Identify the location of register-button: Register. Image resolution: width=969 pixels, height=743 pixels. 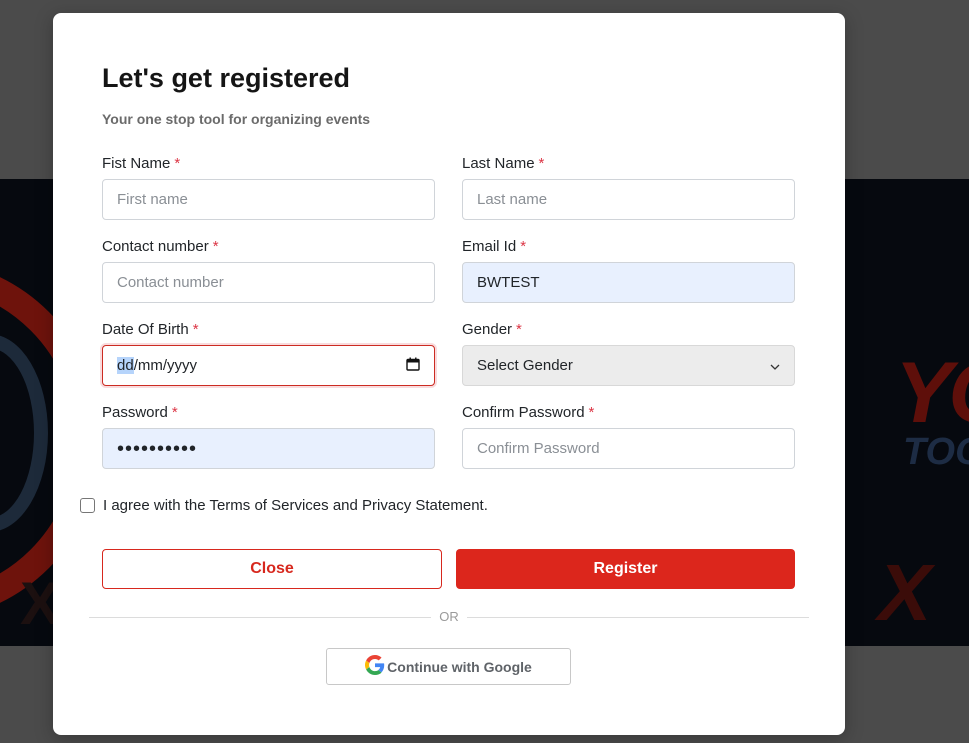
(625, 569).